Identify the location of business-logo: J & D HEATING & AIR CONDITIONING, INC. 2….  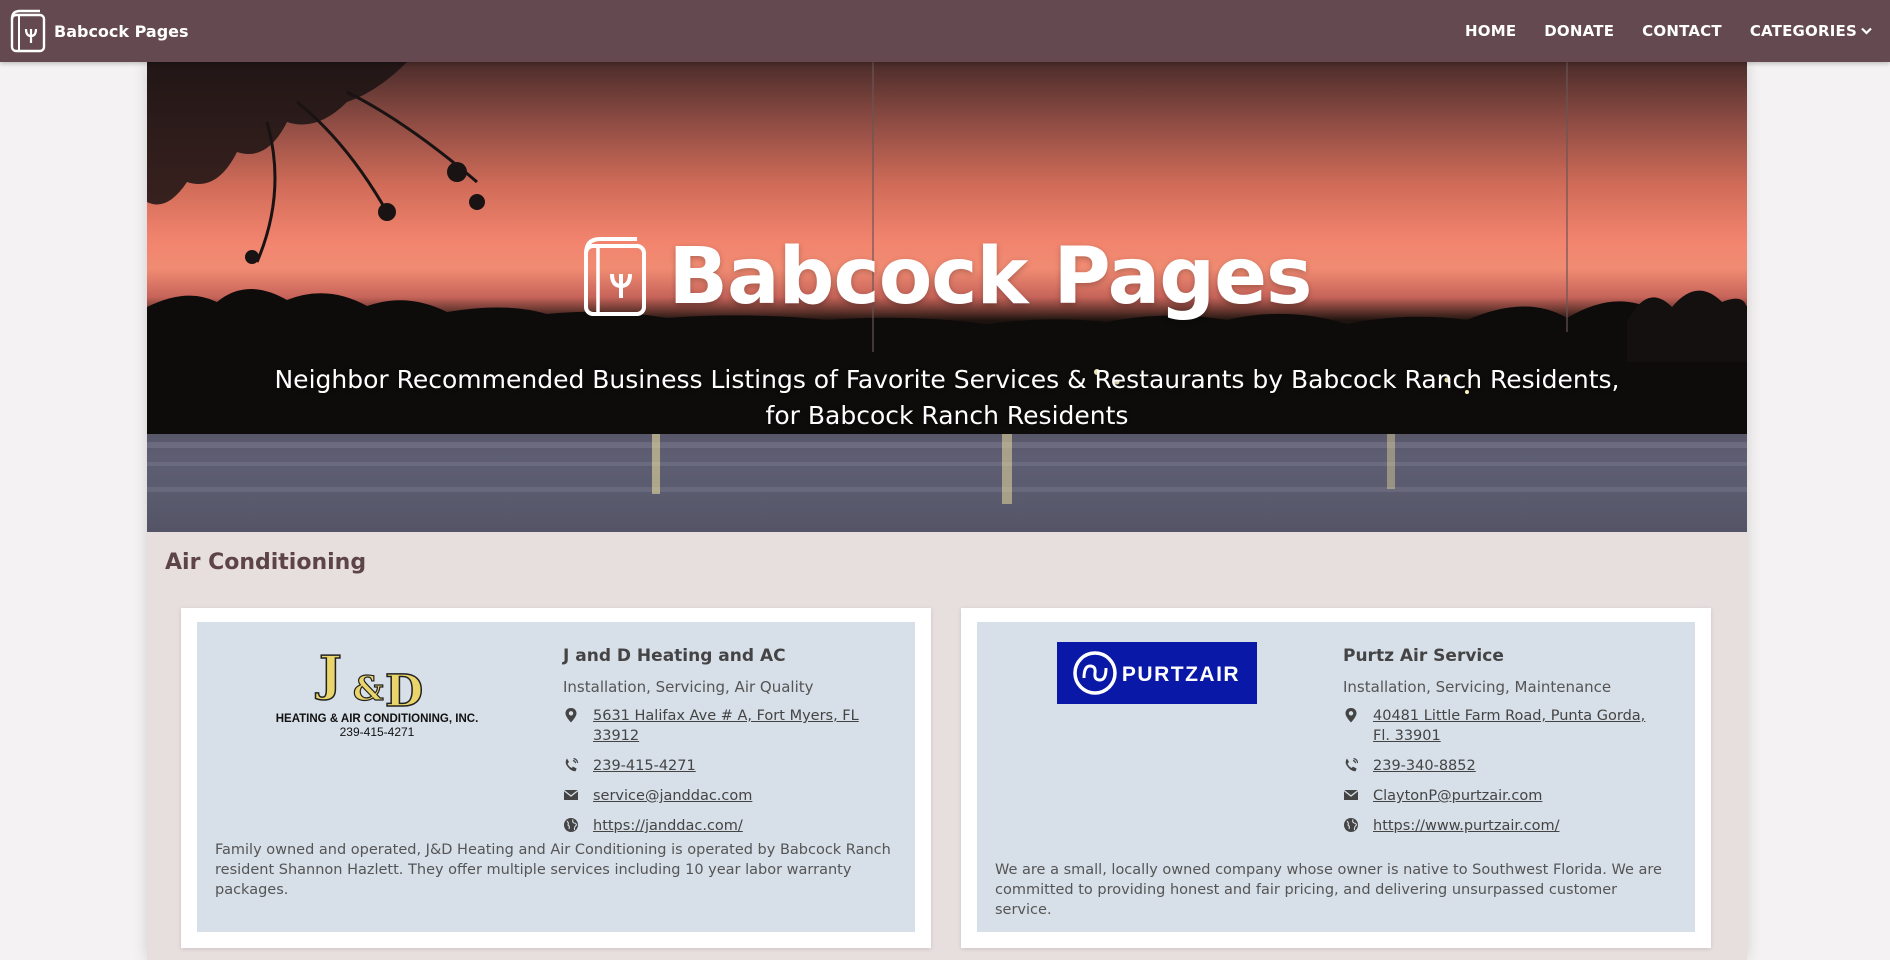
(377, 692).